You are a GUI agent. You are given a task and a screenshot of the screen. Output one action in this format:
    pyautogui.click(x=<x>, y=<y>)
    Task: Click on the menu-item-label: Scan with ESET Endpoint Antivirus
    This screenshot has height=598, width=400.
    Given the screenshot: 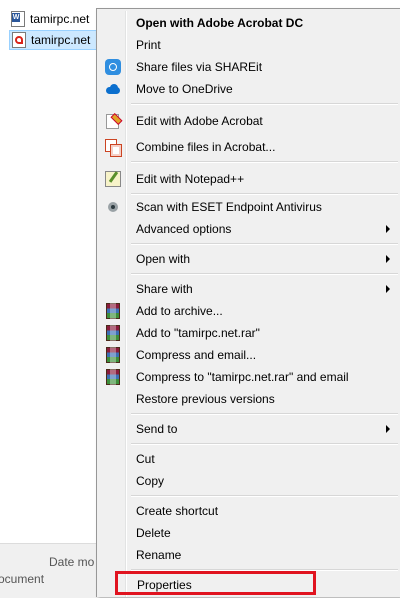 What is the action you would take?
    pyautogui.click(x=229, y=207)
    